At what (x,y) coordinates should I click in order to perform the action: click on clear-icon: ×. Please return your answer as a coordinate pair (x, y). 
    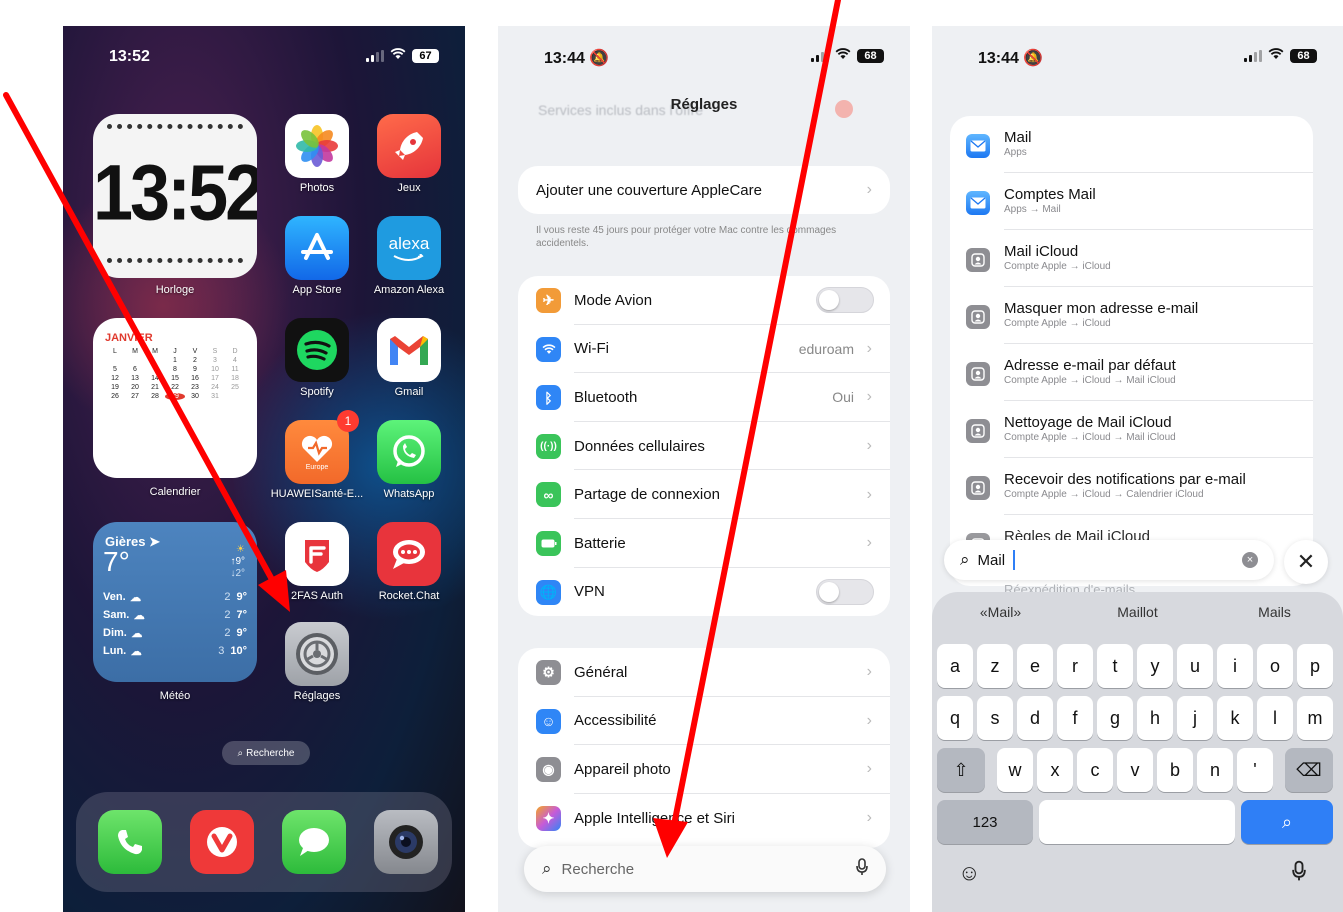
    Looking at the image, I should click on (1250, 560).